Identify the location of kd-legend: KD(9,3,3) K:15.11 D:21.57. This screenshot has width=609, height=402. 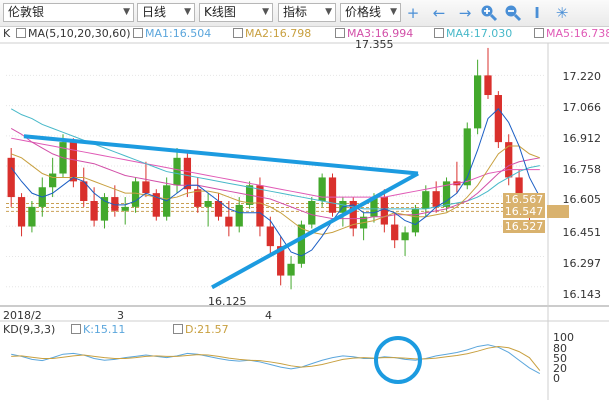
(116, 329).